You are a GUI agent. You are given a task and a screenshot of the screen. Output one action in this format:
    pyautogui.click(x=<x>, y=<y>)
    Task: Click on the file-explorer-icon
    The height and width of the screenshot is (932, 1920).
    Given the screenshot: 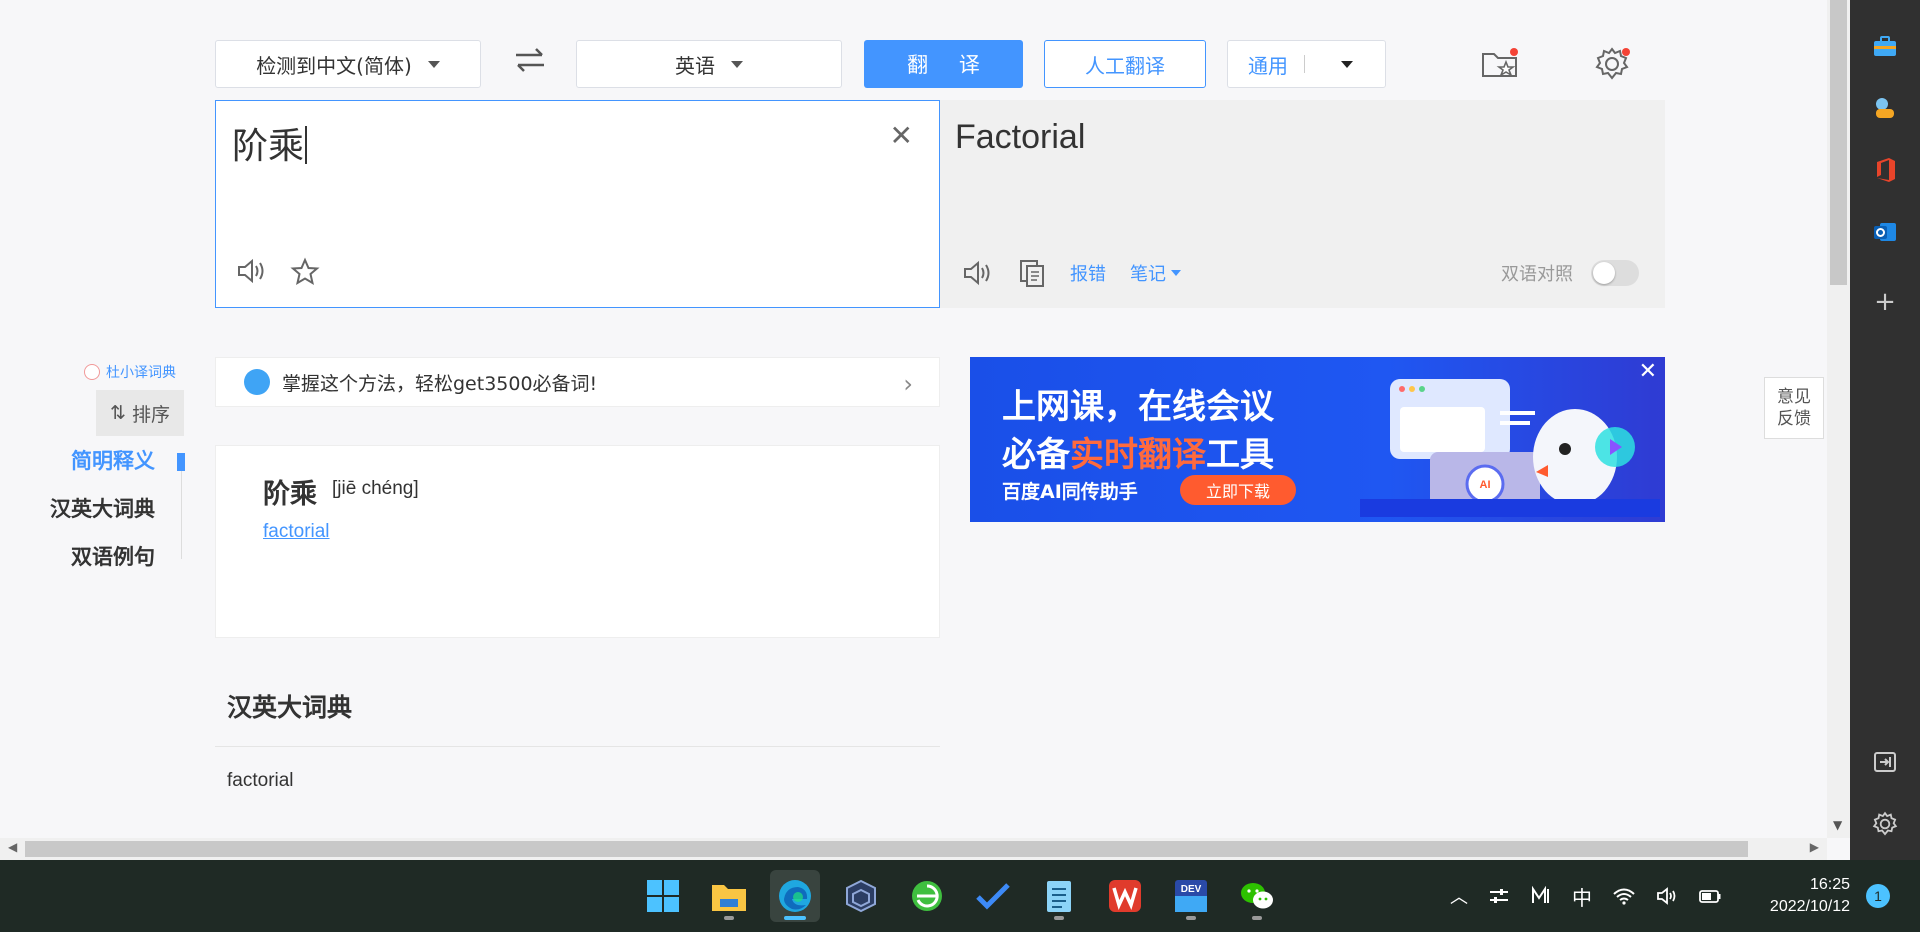 What is the action you would take?
    pyautogui.click(x=729, y=896)
    